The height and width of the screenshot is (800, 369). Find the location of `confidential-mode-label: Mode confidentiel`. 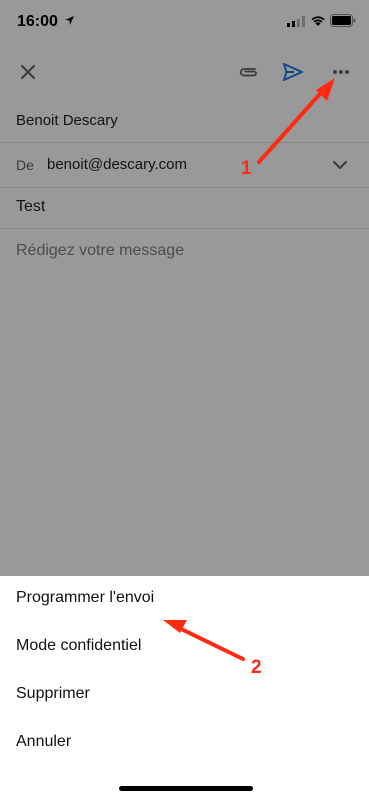

confidential-mode-label: Mode confidentiel is located at coordinates (79, 645).